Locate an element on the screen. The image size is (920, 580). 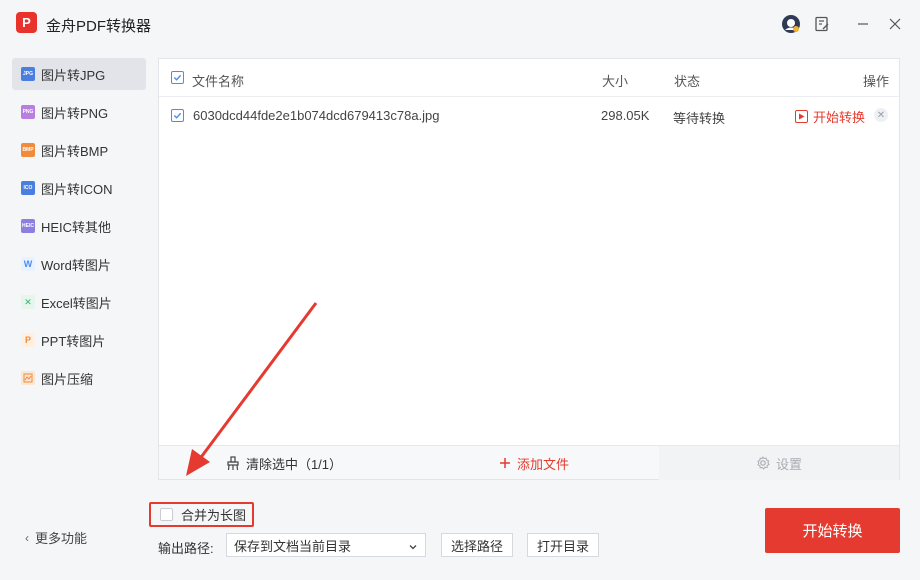
sidebar-item-label: Word转图片 is located at coordinates (76, 265).